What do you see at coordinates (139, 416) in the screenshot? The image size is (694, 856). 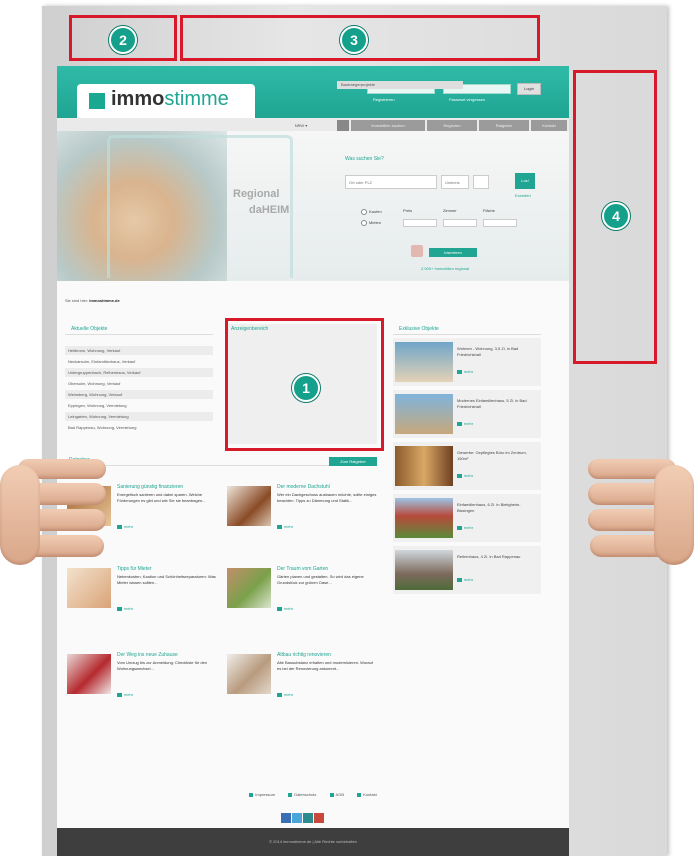 I see `list-item: Leingarten, Wohnung, Vermietung` at bounding box center [139, 416].